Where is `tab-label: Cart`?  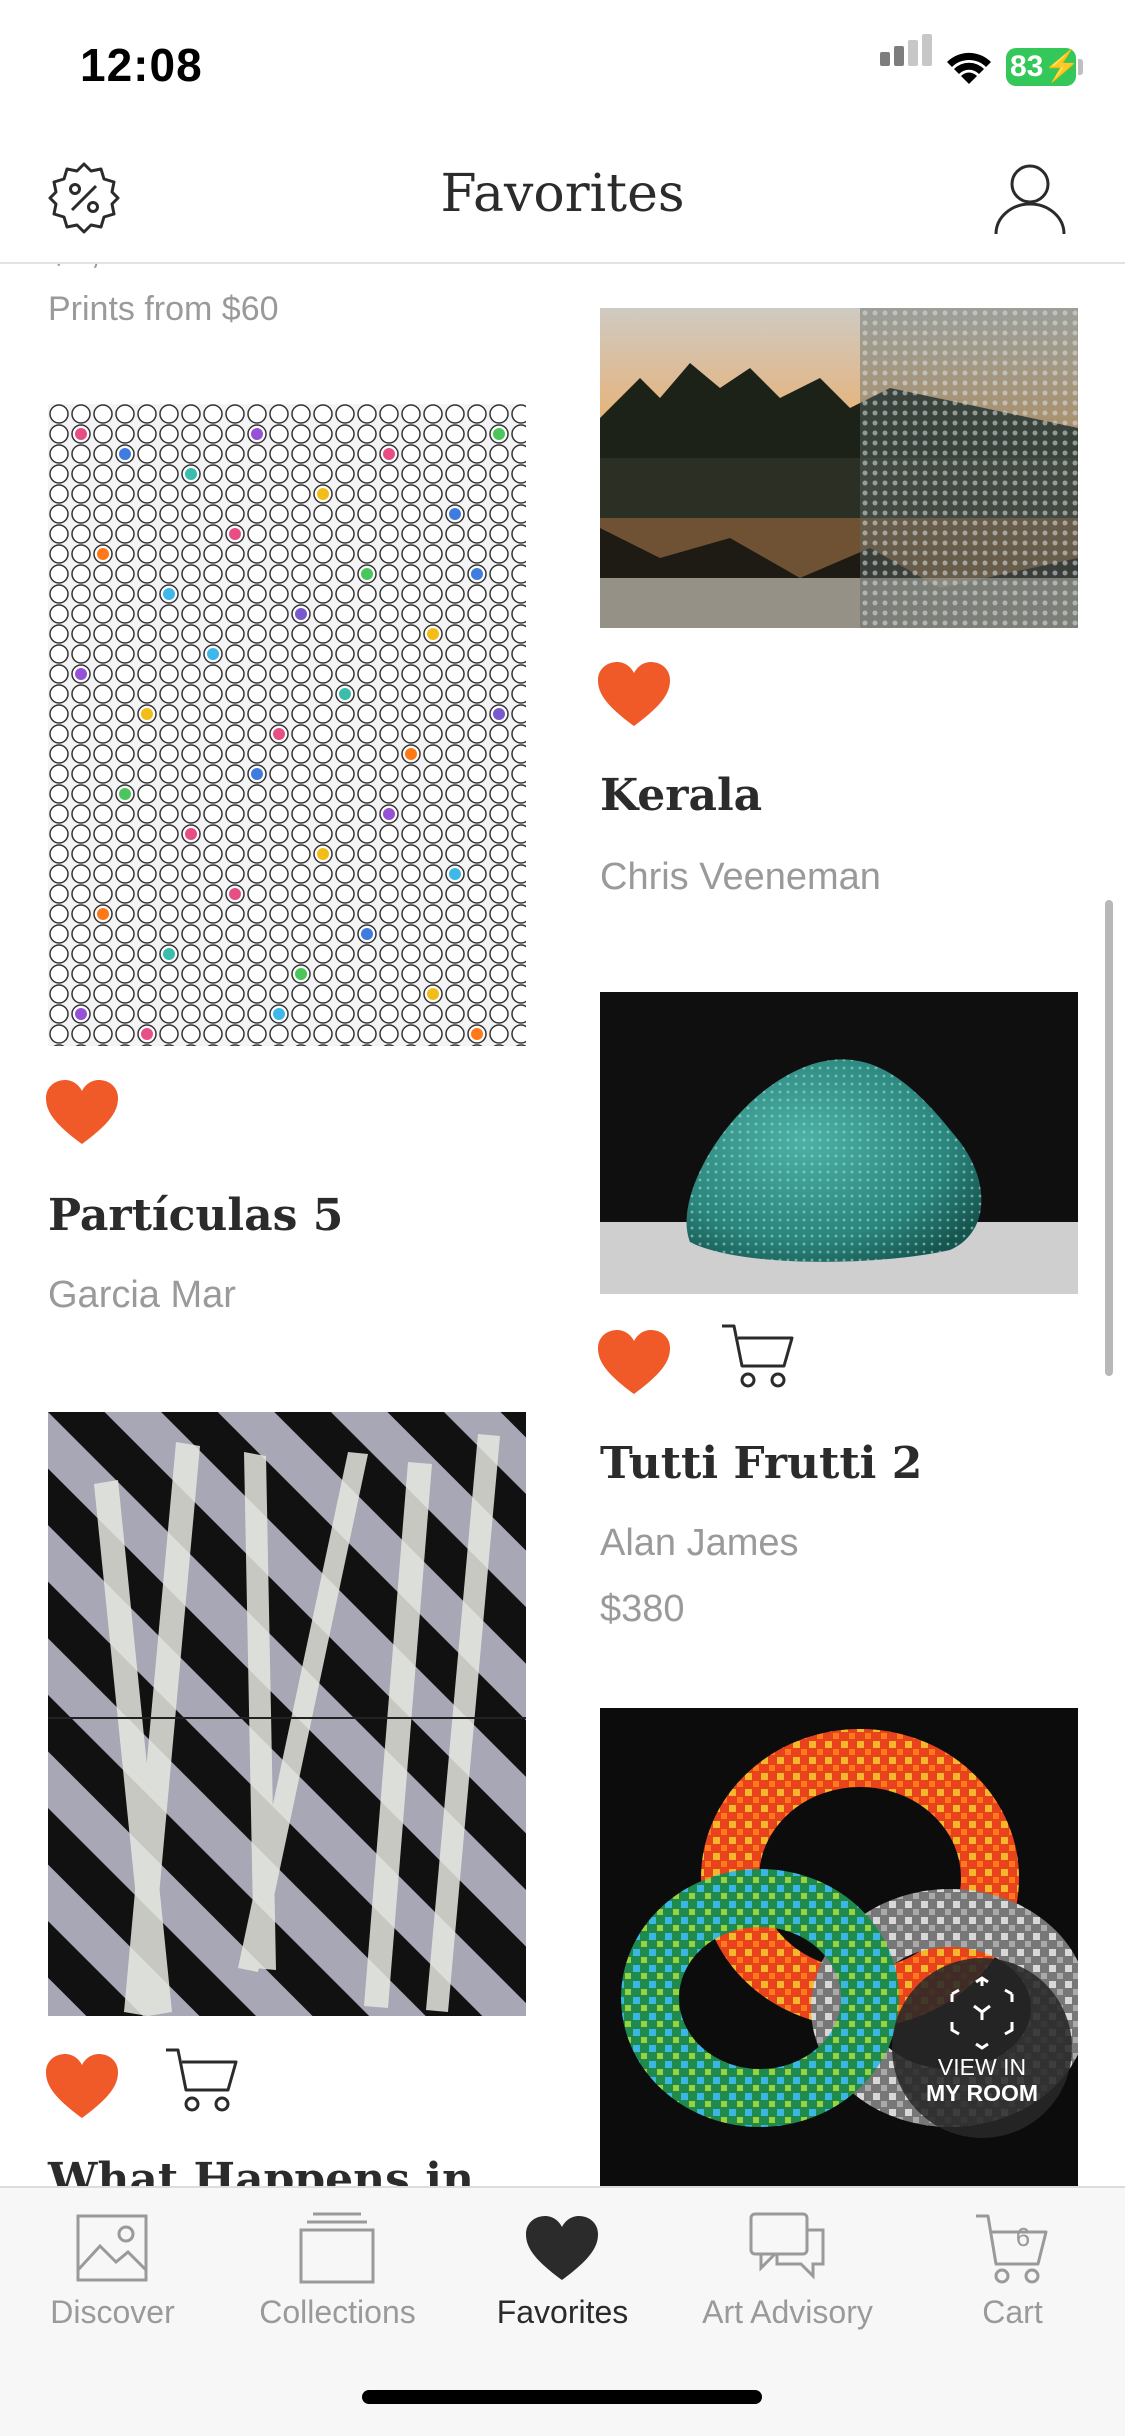 tab-label: Cart is located at coordinates (1012, 2312).